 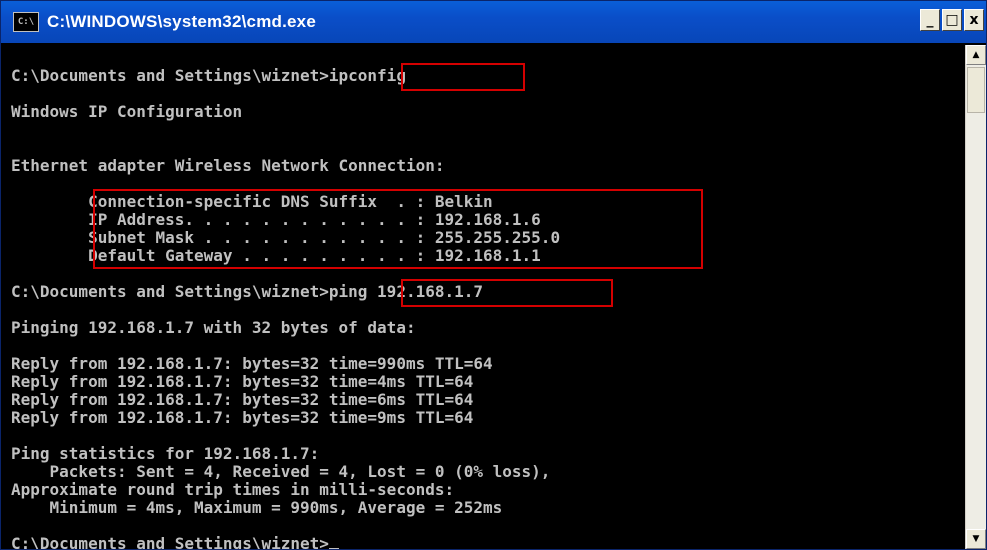 I want to click on arrow-down-icon: ▼, so click(x=976, y=539).